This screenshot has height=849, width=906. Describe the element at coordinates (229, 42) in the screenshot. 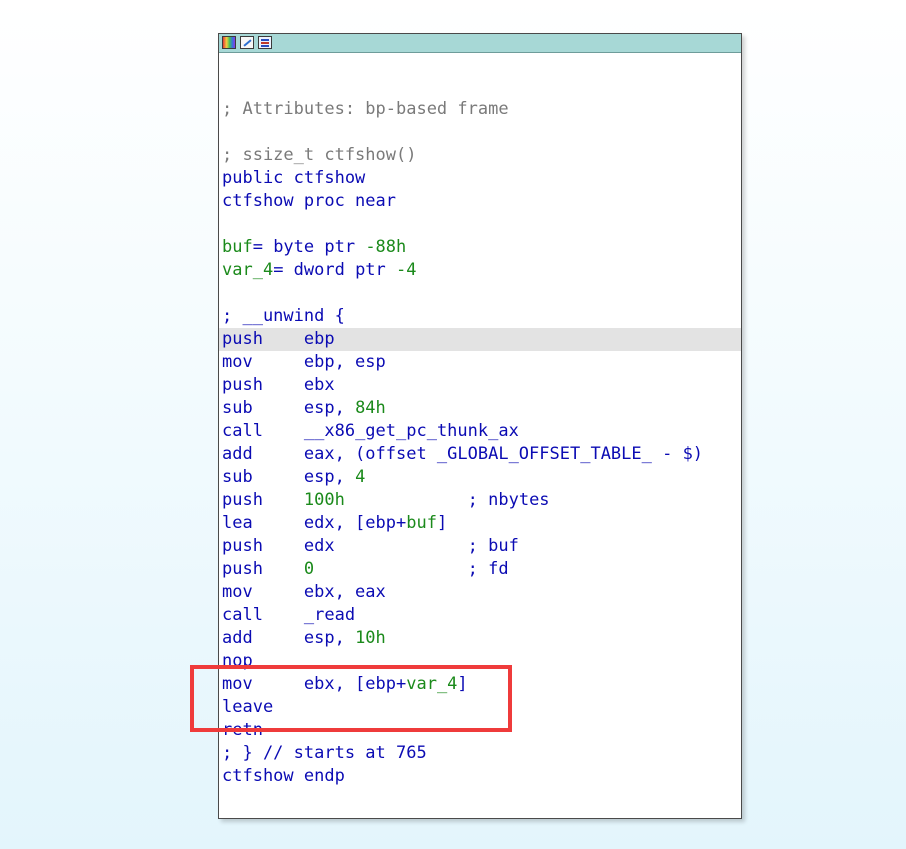

I see `graph-overview-icon` at that location.